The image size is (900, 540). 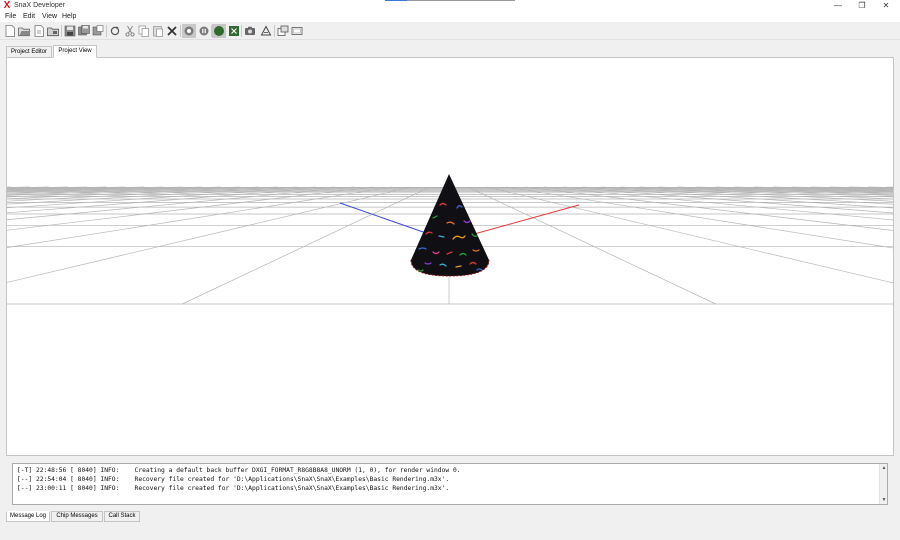 What do you see at coordinates (234, 31) in the screenshot?
I see `stop-icon` at bounding box center [234, 31].